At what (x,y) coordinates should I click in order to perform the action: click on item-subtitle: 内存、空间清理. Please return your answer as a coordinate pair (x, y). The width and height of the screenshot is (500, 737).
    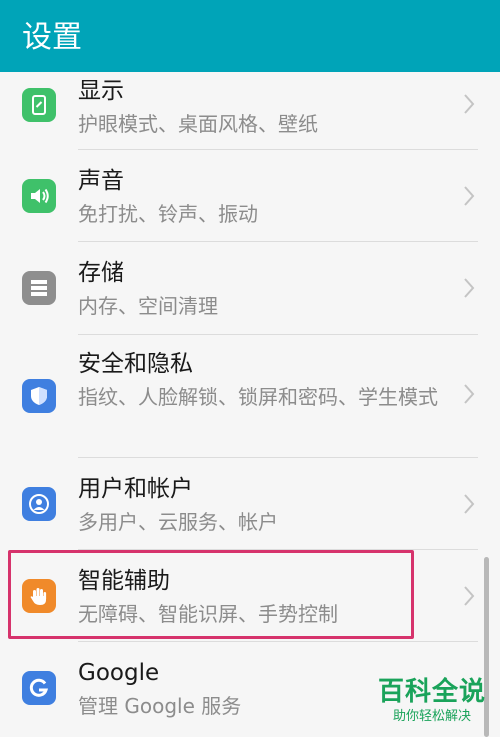
    Looking at the image, I should click on (148, 306).